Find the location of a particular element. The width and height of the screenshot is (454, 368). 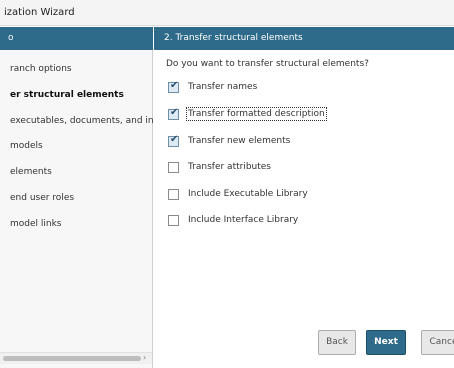

scrollbar-thumb is located at coordinates (72, 358).